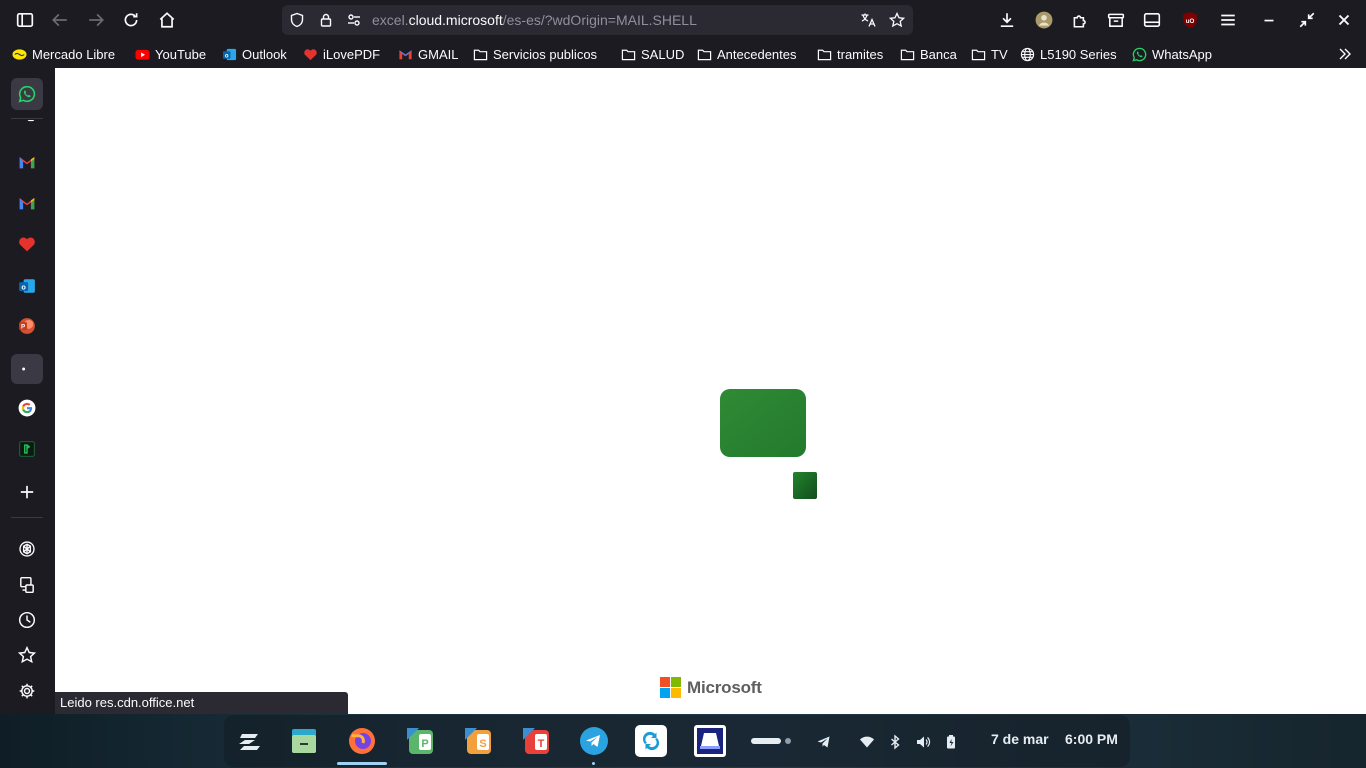 The width and height of the screenshot is (1366, 768). I want to click on sidebar-toggle-icon, so click(25, 20).